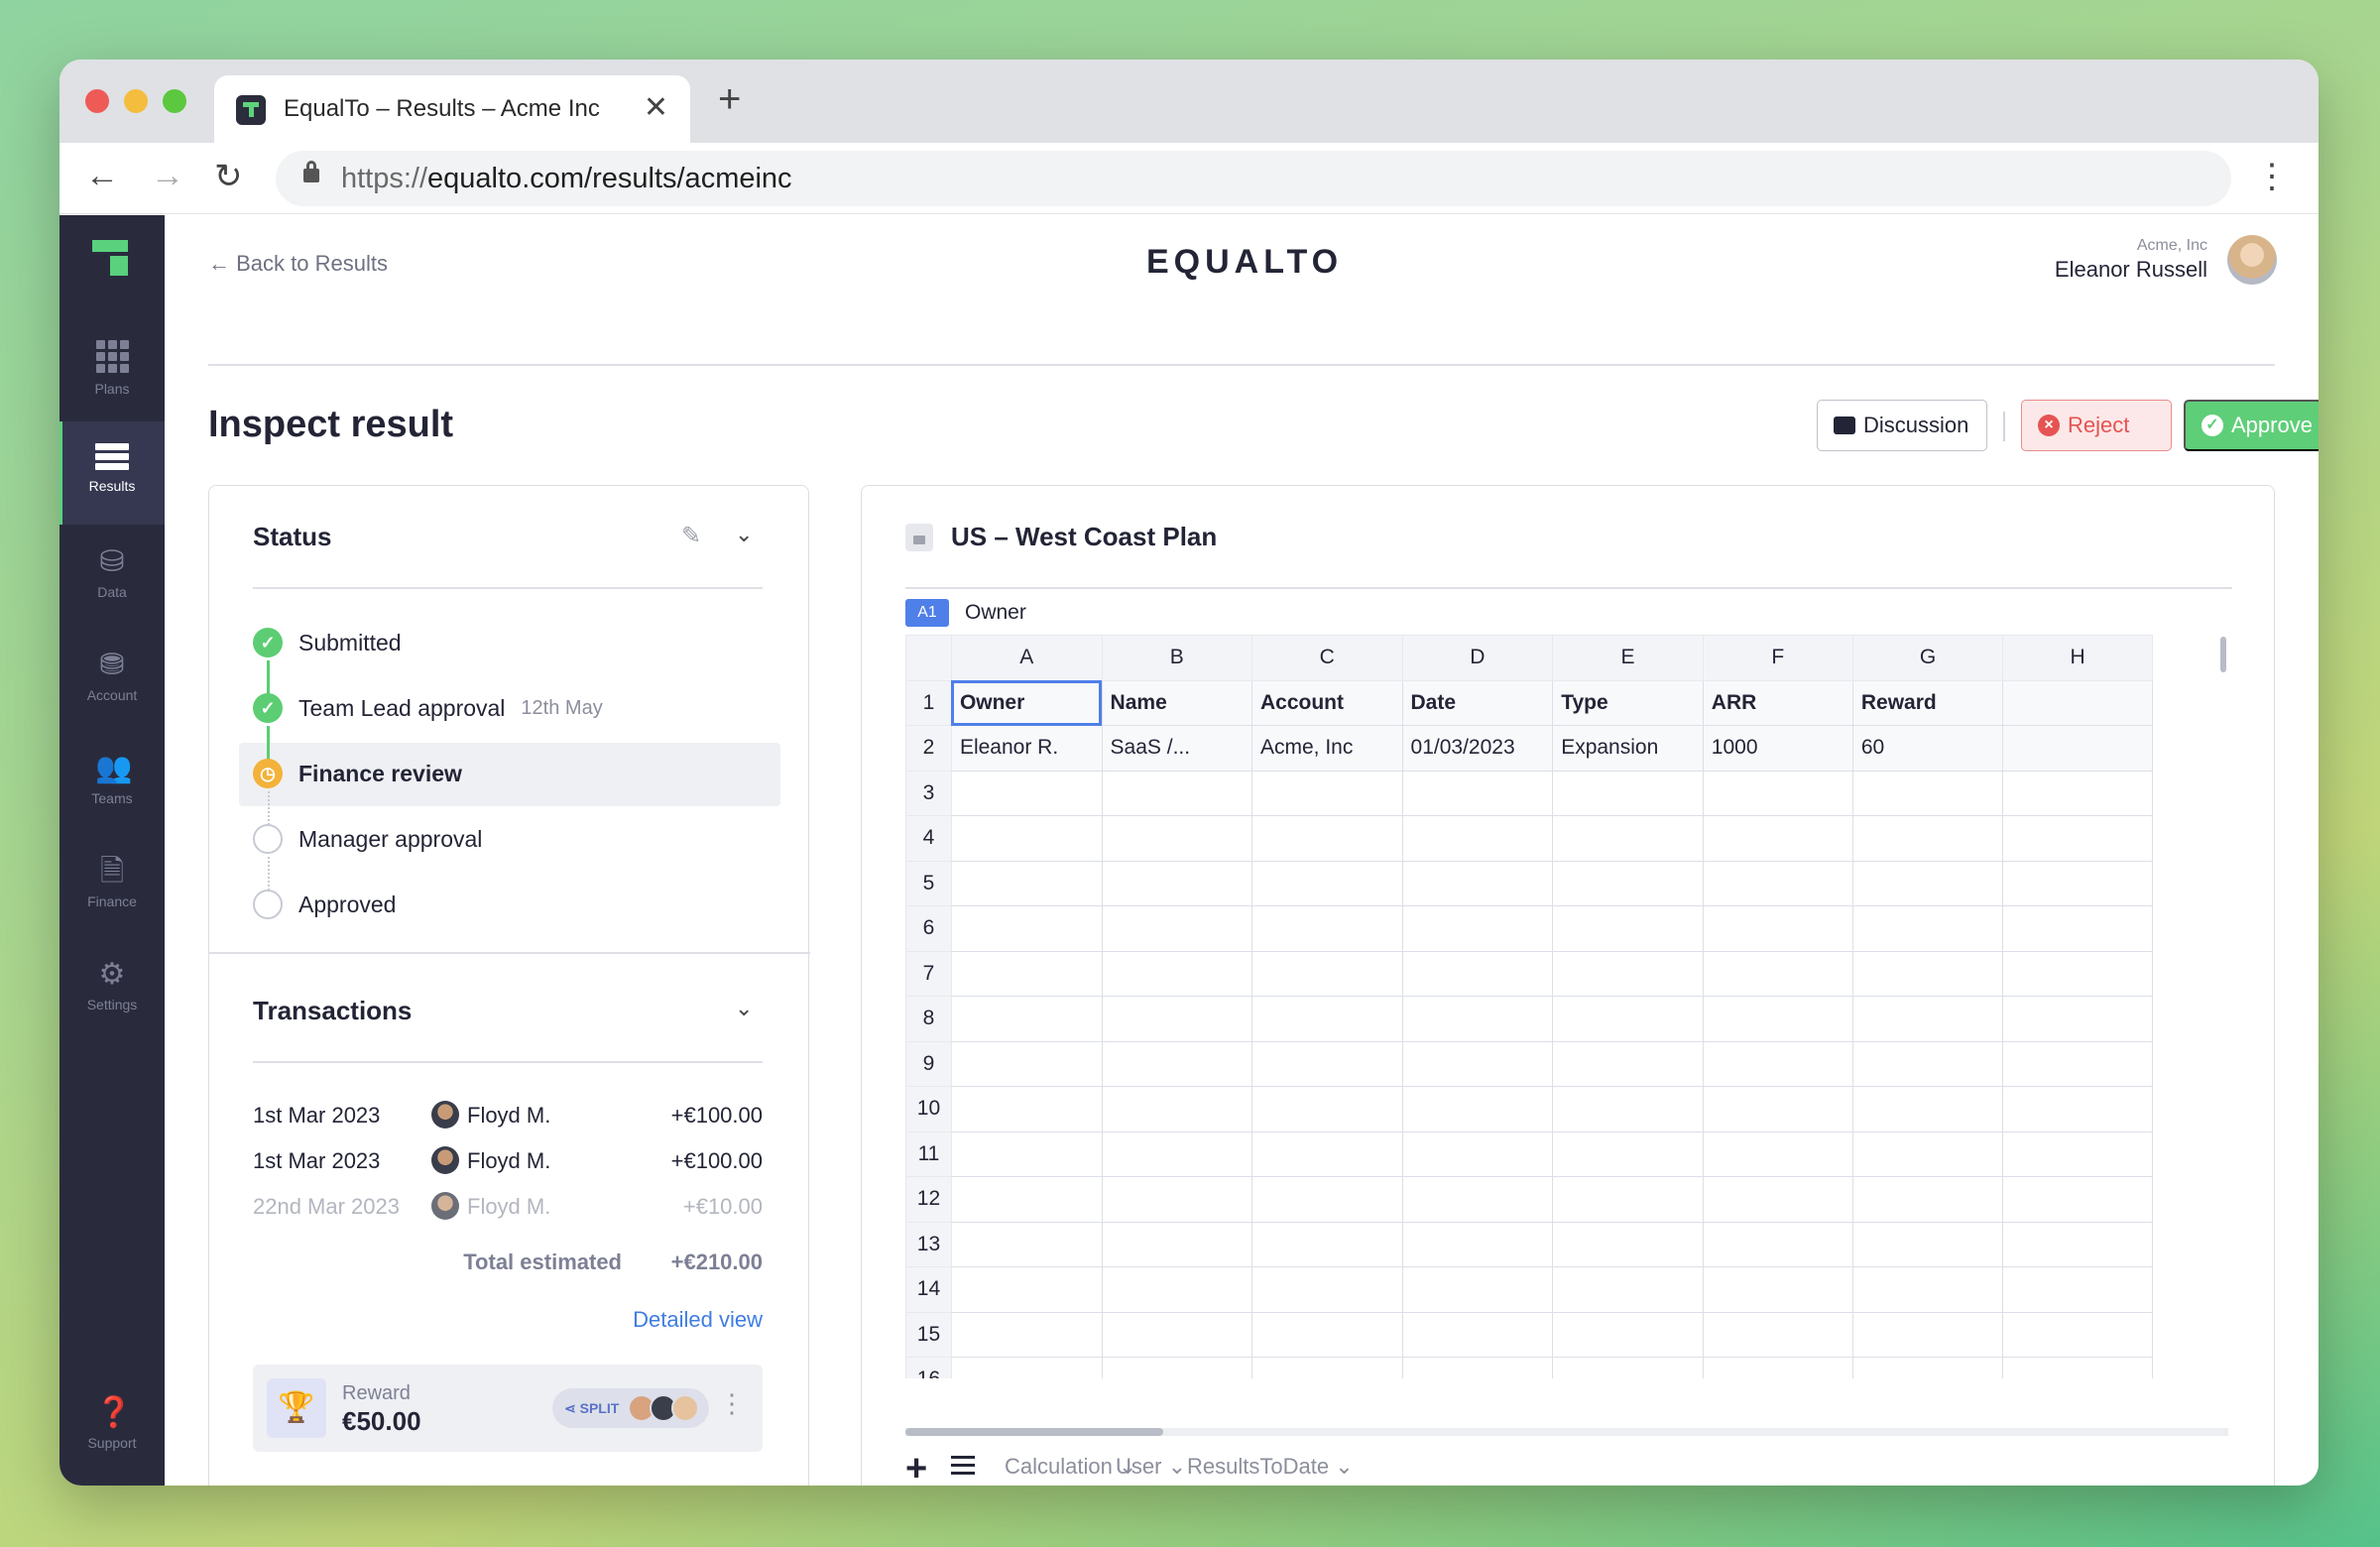 The width and height of the screenshot is (2380, 1547). Describe the element at coordinates (1477, 748) in the screenshot. I see `sheet-cell: 01/03/2023` at that location.